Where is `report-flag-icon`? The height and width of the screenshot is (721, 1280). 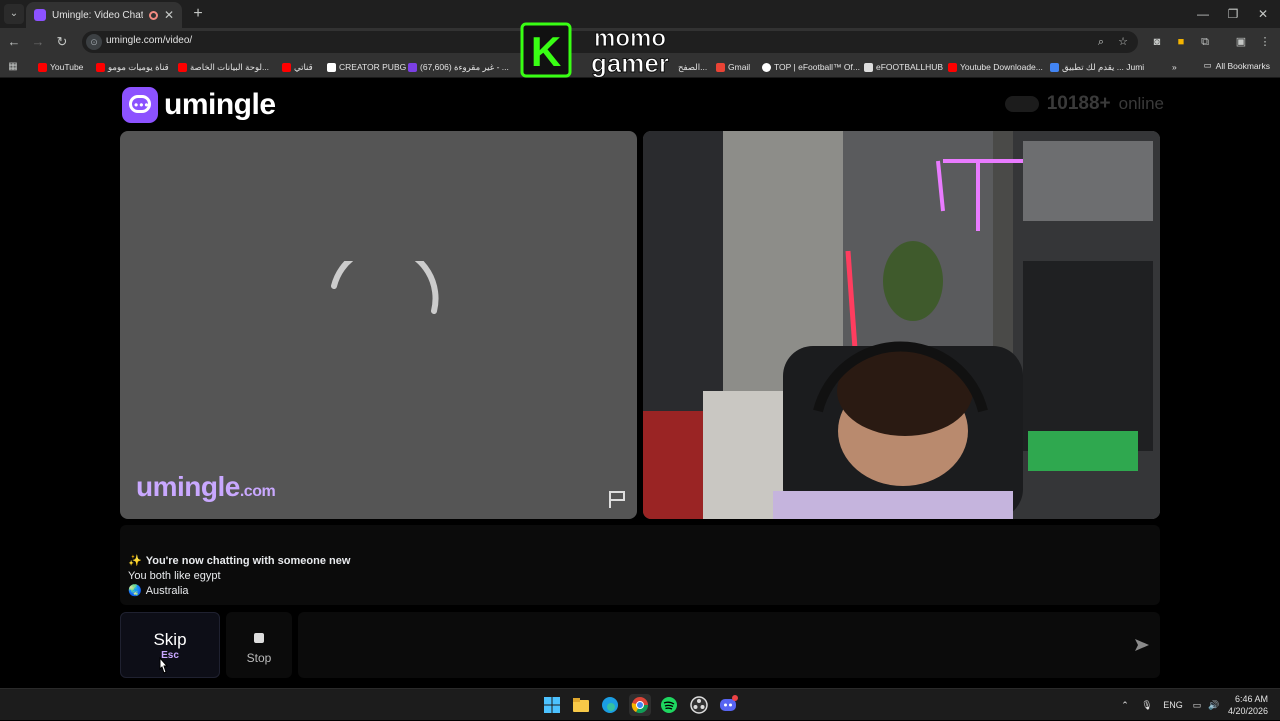 report-flag-icon is located at coordinates (617, 499).